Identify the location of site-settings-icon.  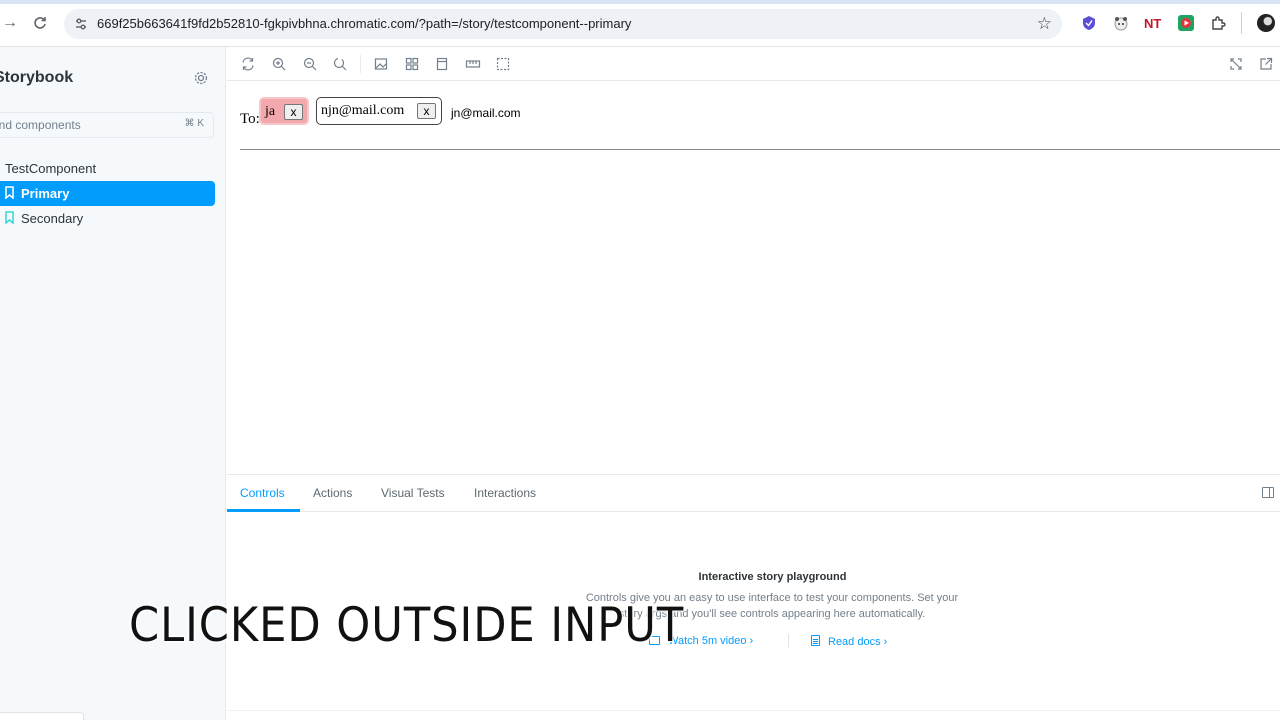
(81, 24).